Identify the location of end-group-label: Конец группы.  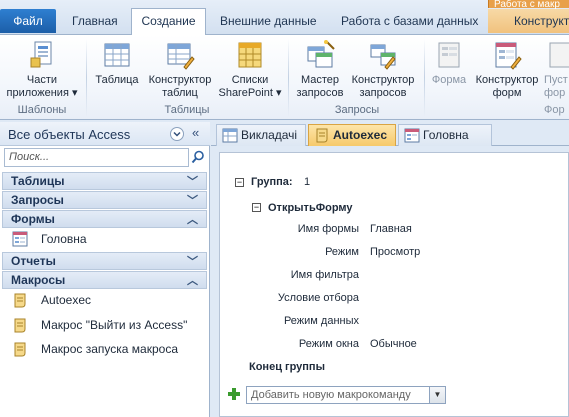
(287, 367).